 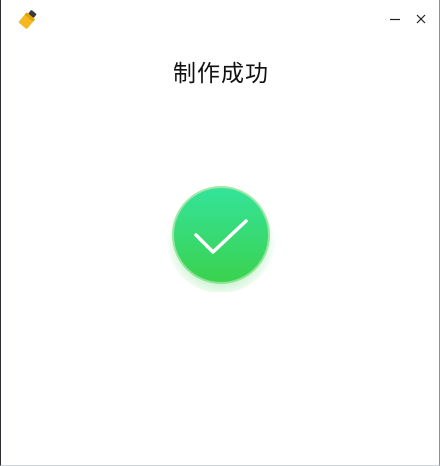 I want to click on page-title: 制作成功, so click(x=221, y=74).